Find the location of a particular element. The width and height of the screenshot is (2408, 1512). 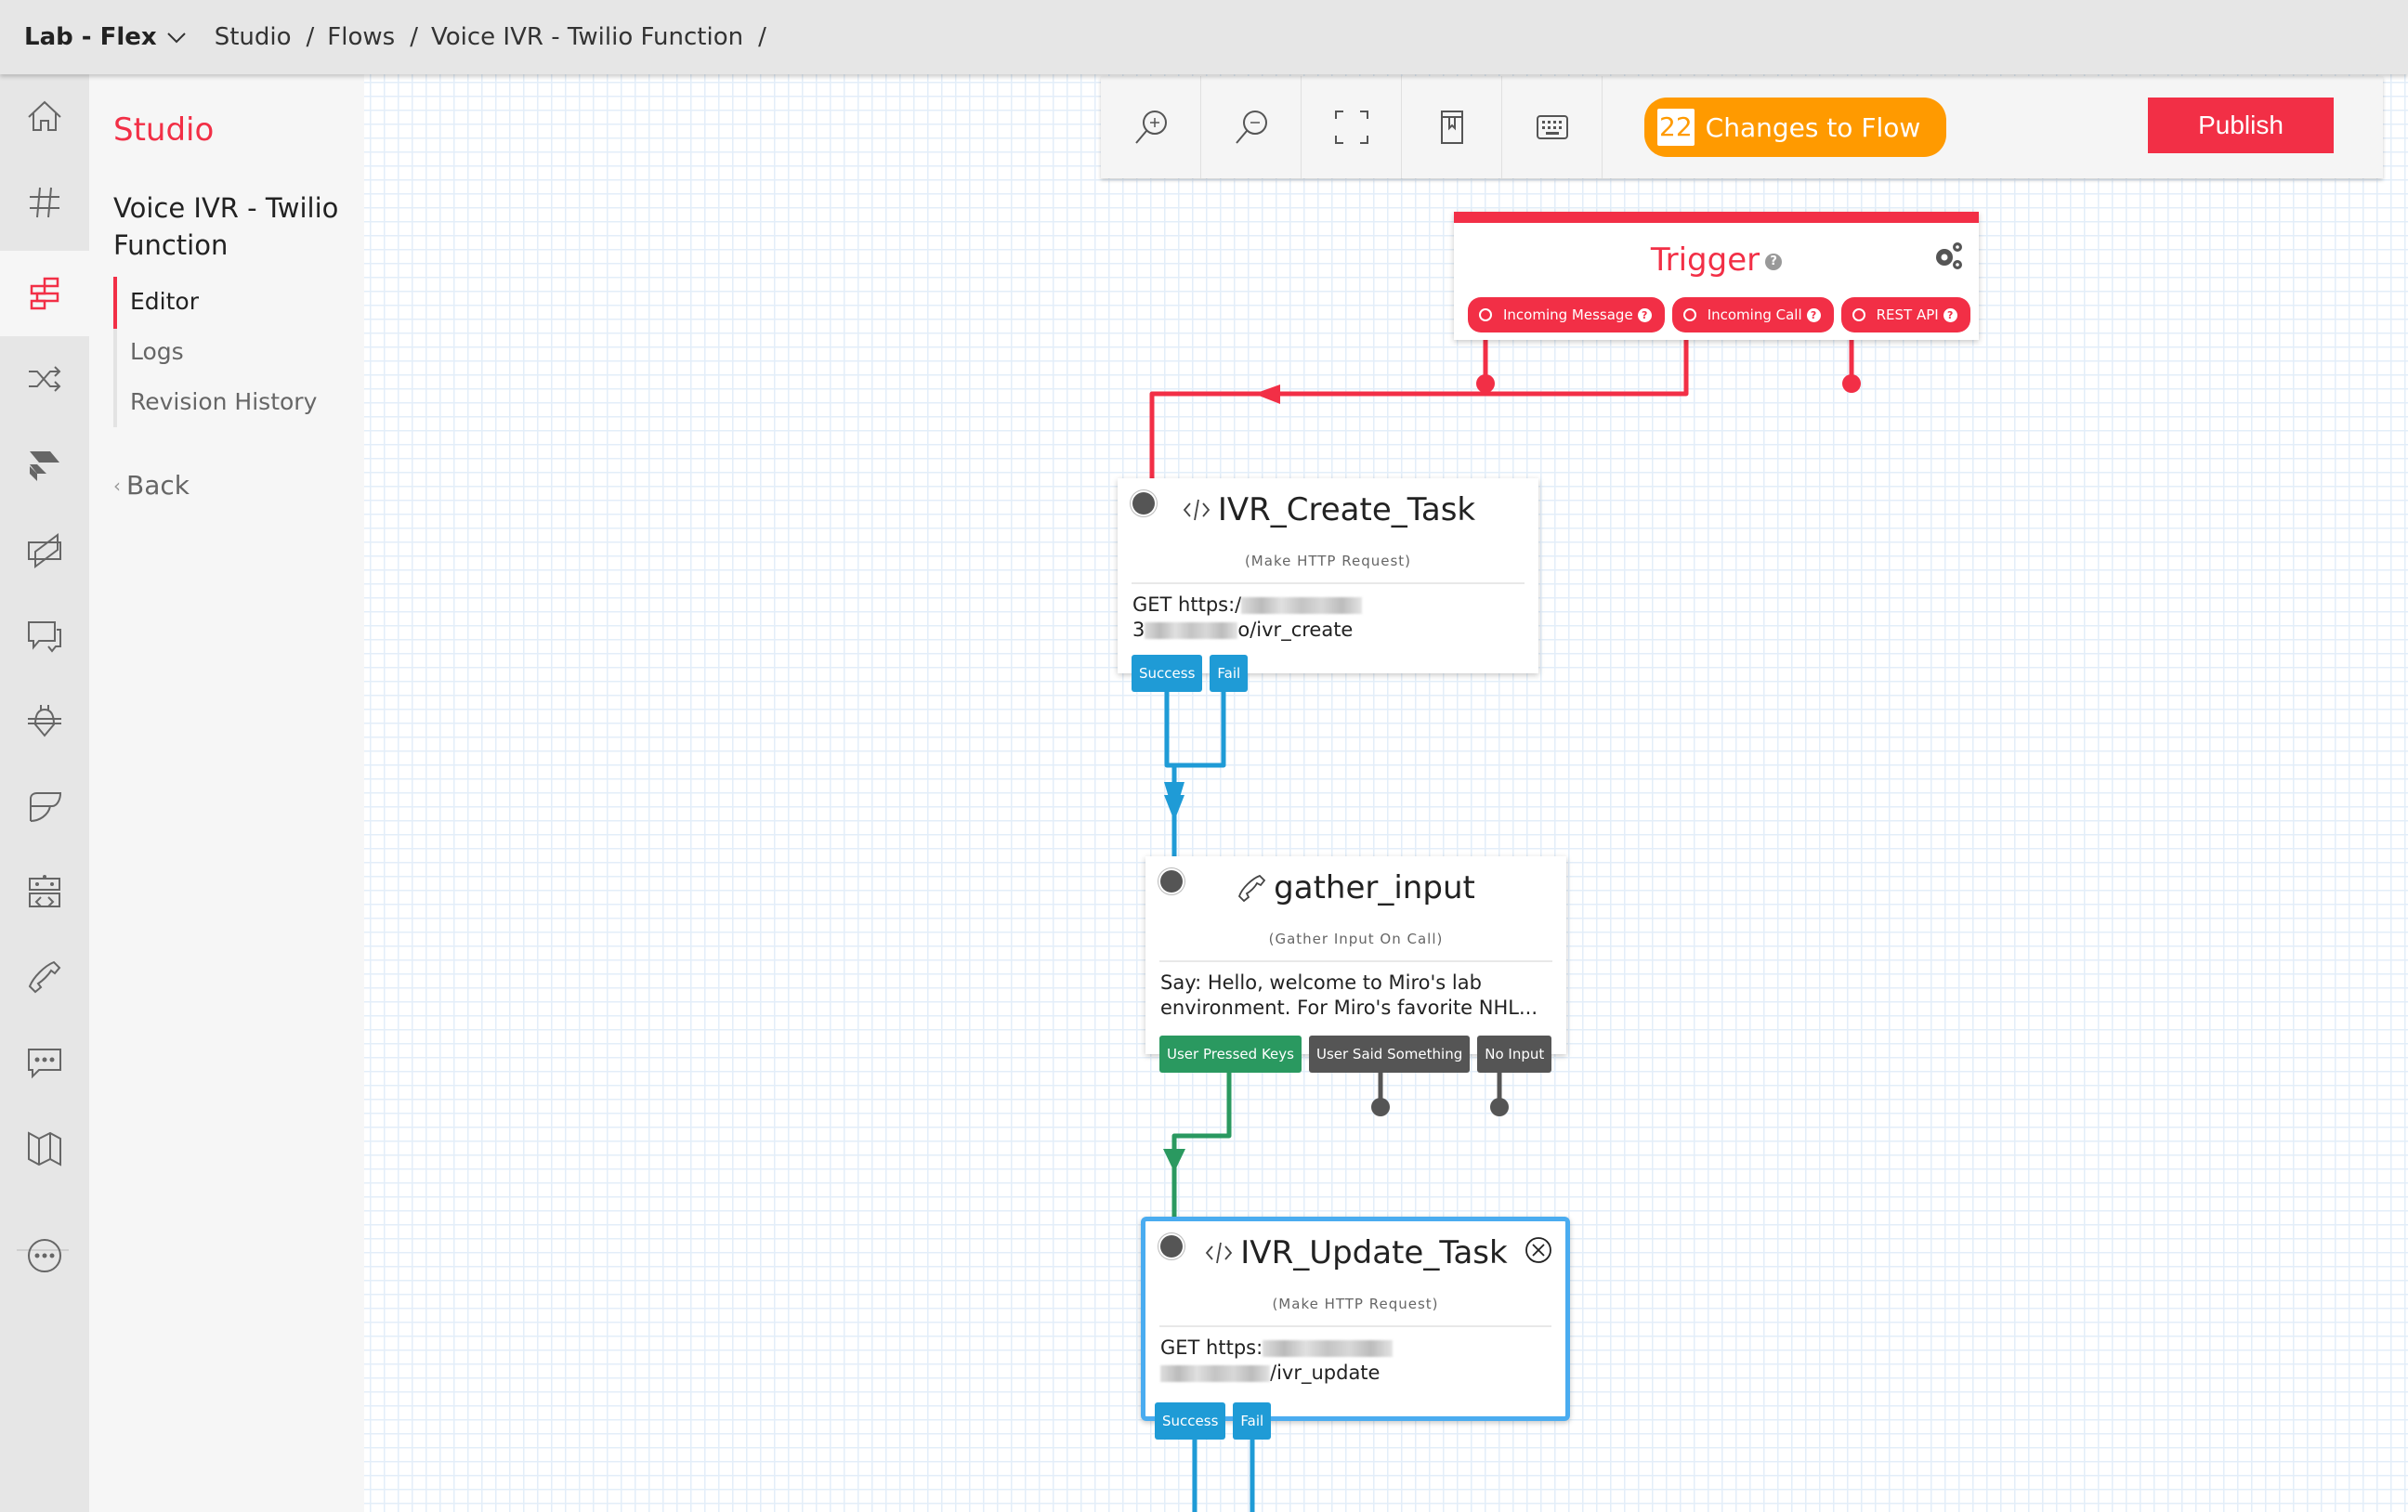

rail-item-phone-numbers is located at coordinates (44, 202).